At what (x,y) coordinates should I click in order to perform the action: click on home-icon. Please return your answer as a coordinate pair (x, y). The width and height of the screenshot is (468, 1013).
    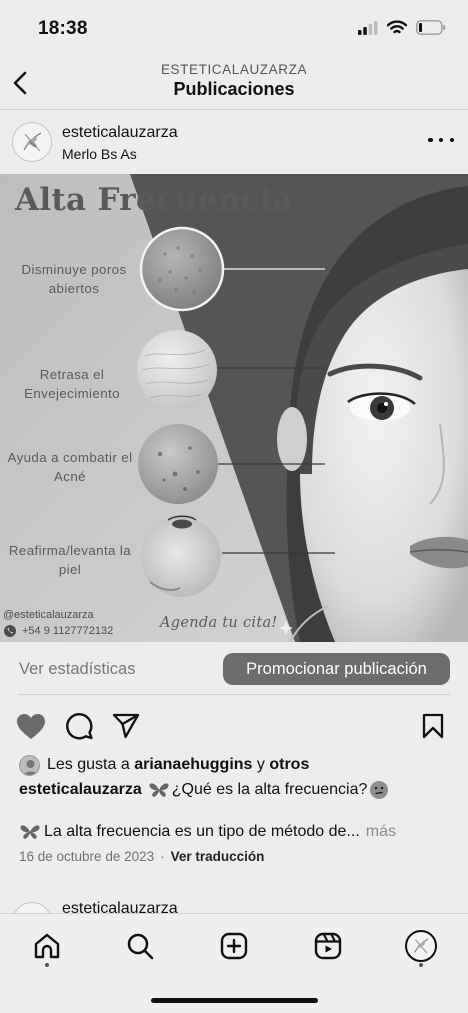
    Looking at the image, I should click on (47, 946).